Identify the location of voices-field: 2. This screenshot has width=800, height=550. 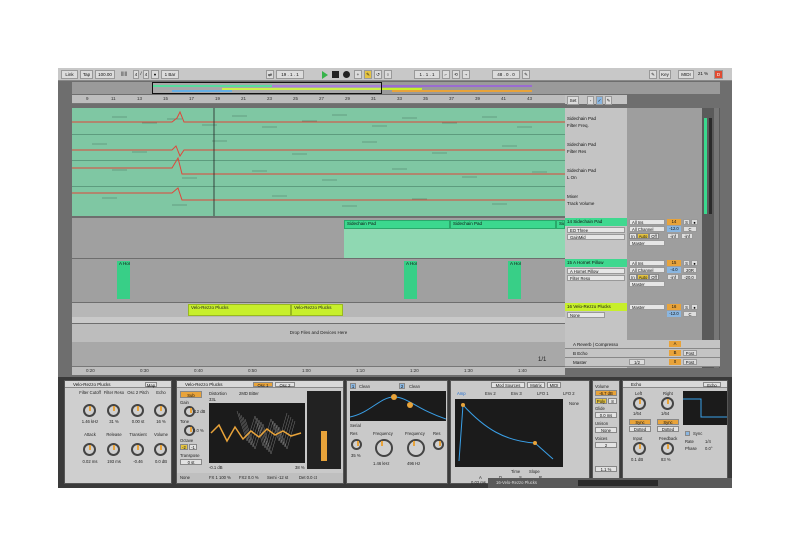
(606, 445).